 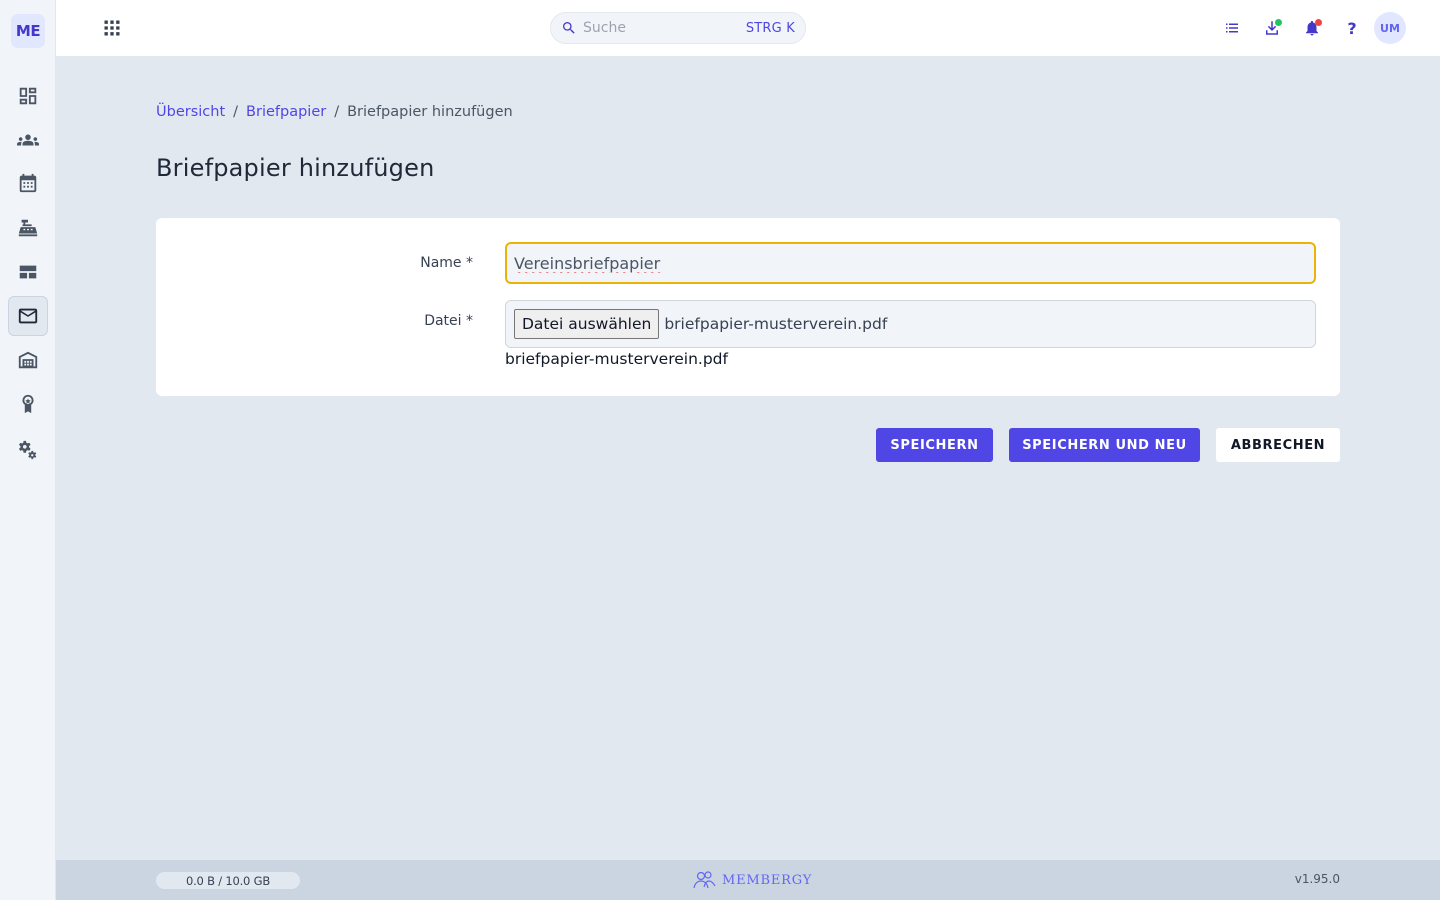 I want to click on mail-icon, so click(x=28, y=316).